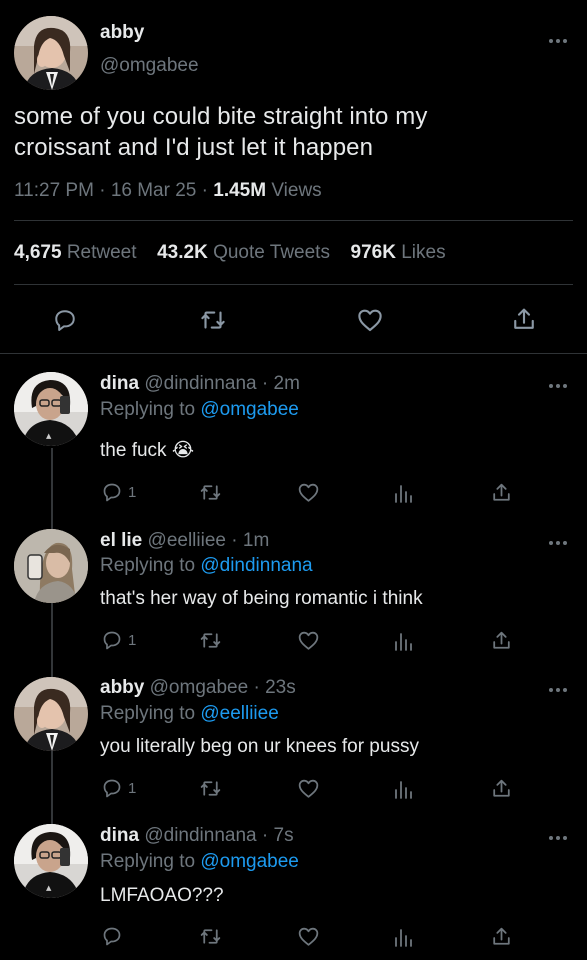 This screenshot has width=587, height=960. Describe the element at coordinates (243, 252) in the screenshot. I see `quotes-stat: 43.2K Quote Tweets` at that location.